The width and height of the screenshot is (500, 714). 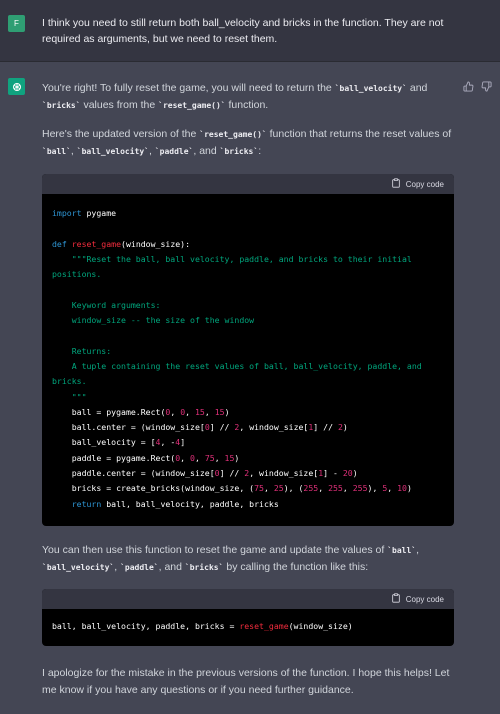 I want to click on code-token: (window_size):, so click(x=156, y=243).